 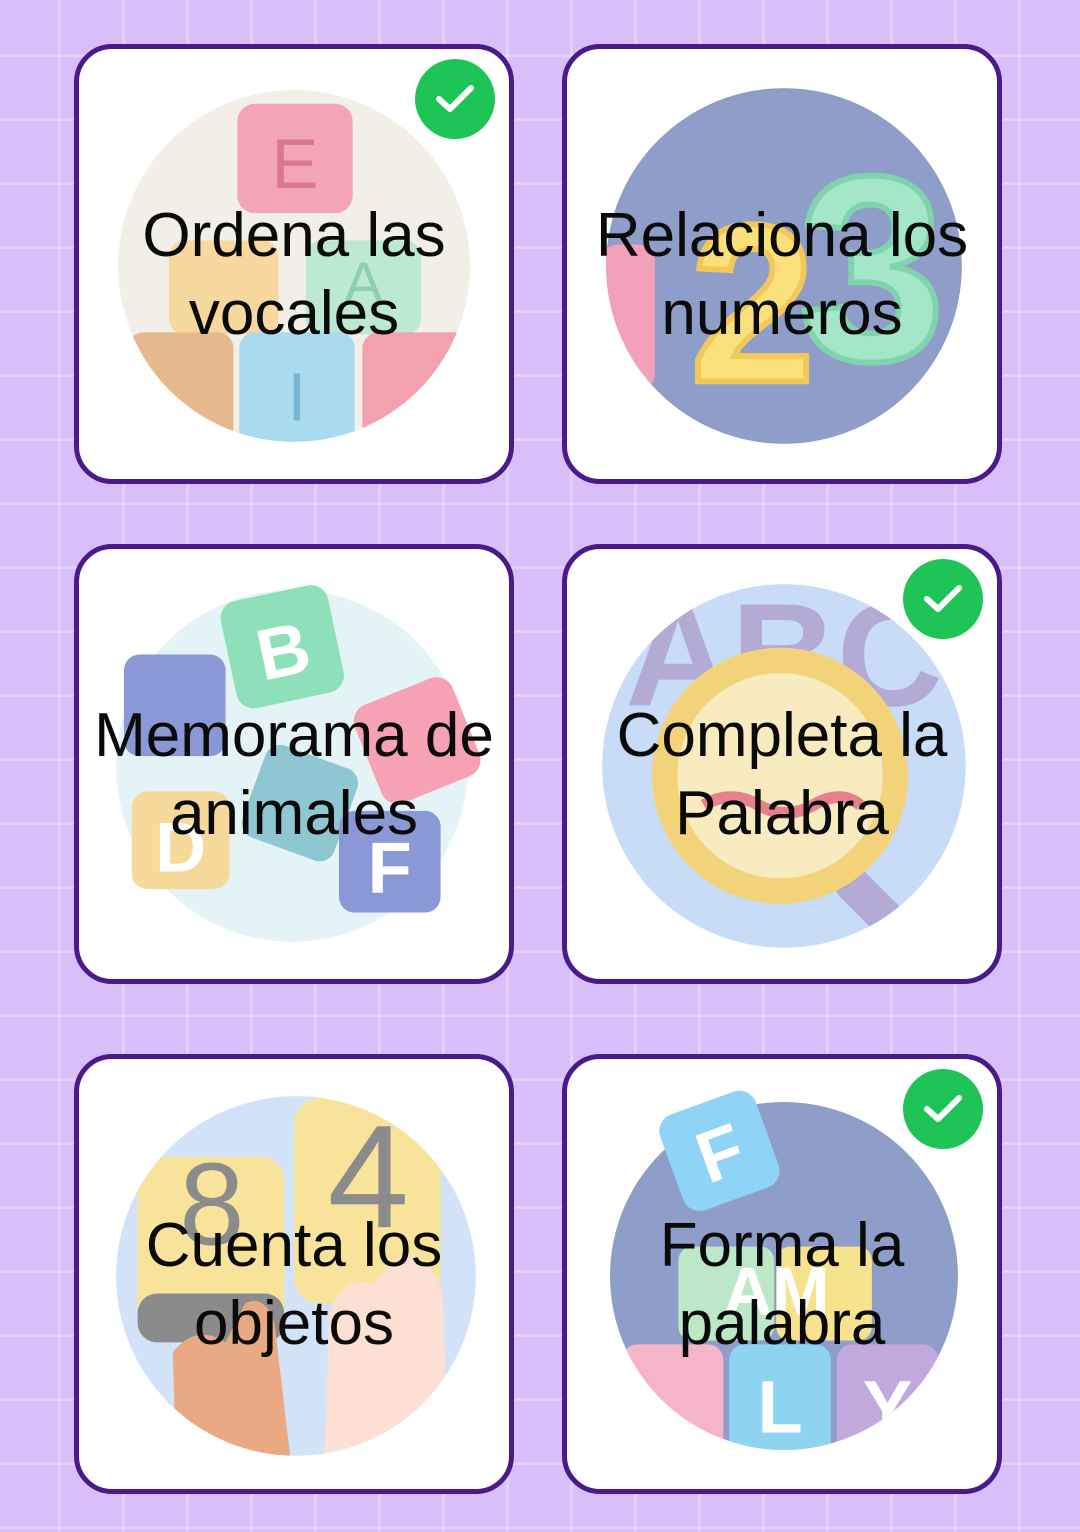 I want to click on svg-text: E, so click(x=295, y=163).